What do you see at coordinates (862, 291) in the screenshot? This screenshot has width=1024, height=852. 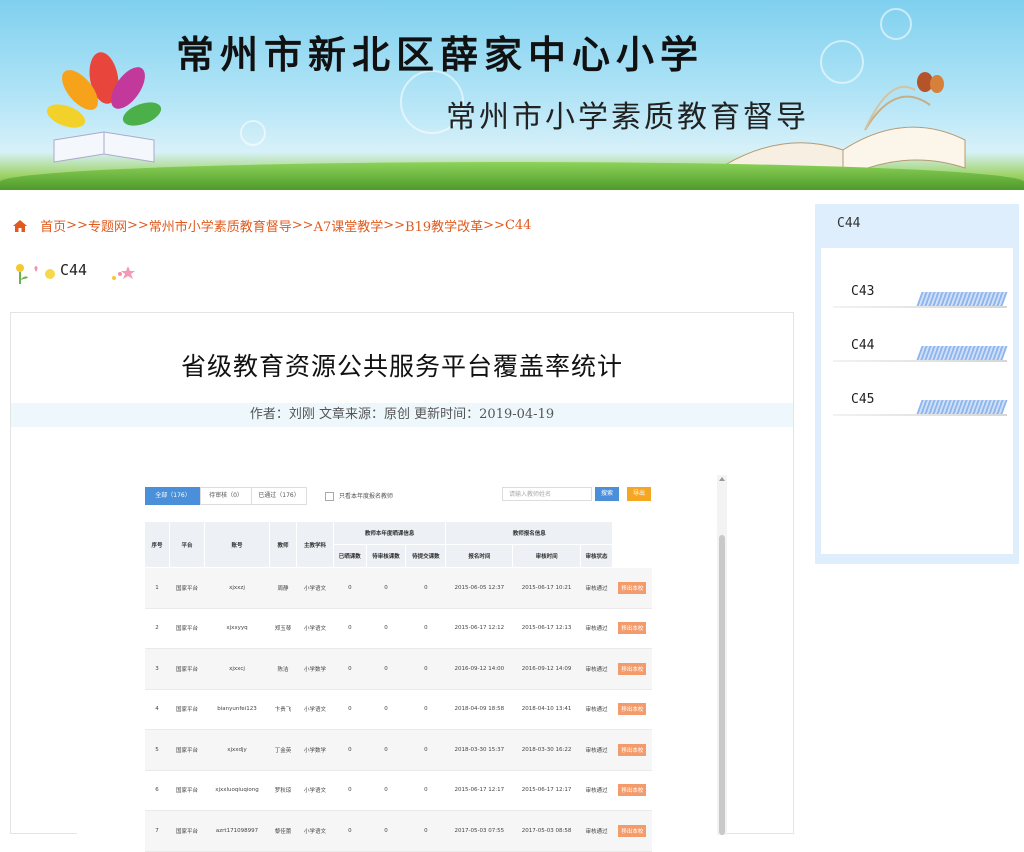 I see `sidebar-item-label: C43` at bounding box center [862, 291].